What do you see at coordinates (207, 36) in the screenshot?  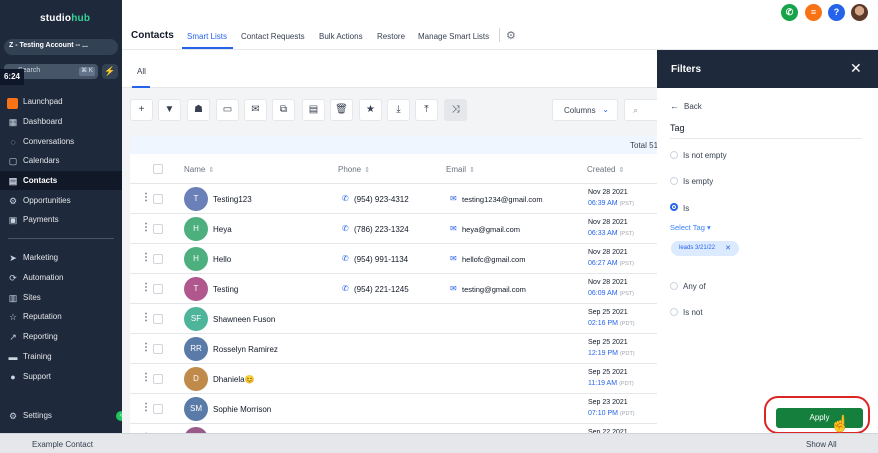 I see `tab-smart-lists: Smart Lists` at bounding box center [207, 36].